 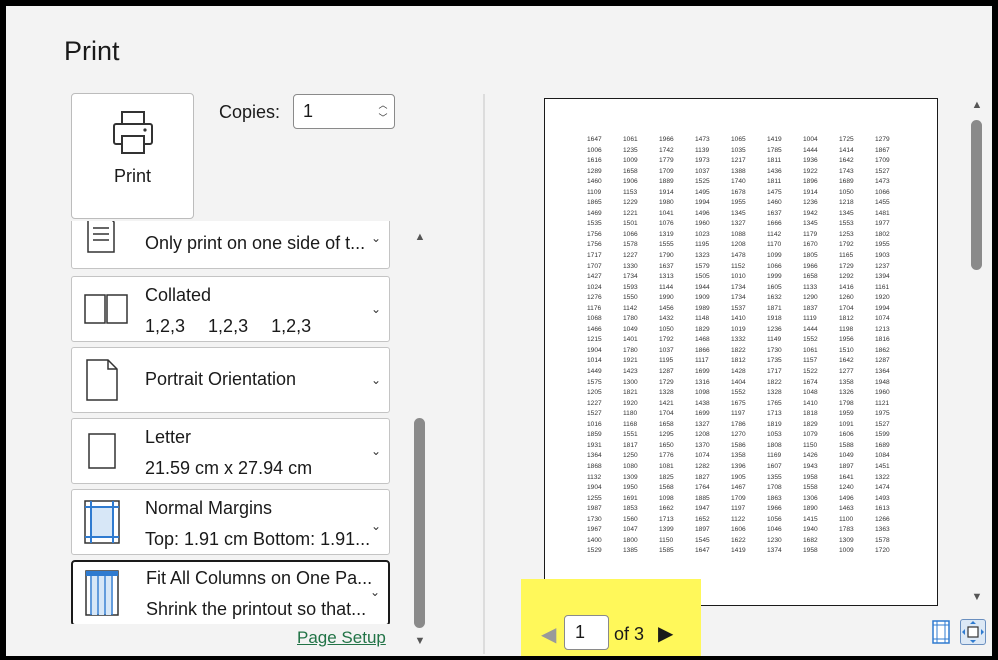 What do you see at coordinates (810, 213) in the screenshot?
I see `preview-cell: 1942` at bounding box center [810, 213].